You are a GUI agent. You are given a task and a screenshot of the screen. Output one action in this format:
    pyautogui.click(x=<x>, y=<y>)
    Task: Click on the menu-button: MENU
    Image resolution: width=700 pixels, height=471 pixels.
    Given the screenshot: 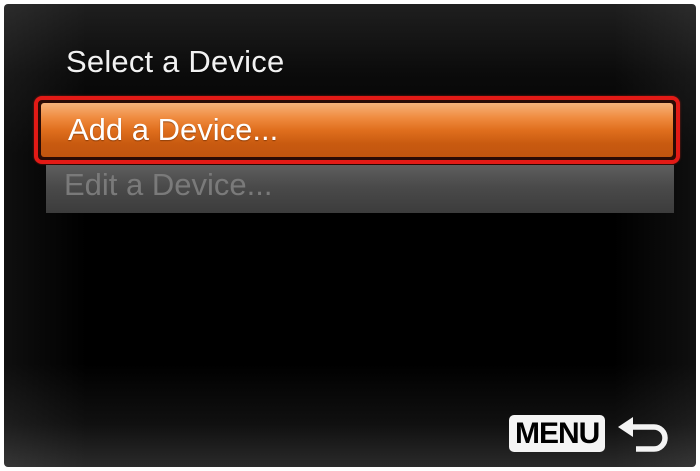 What is the action you would take?
    pyautogui.click(x=557, y=433)
    